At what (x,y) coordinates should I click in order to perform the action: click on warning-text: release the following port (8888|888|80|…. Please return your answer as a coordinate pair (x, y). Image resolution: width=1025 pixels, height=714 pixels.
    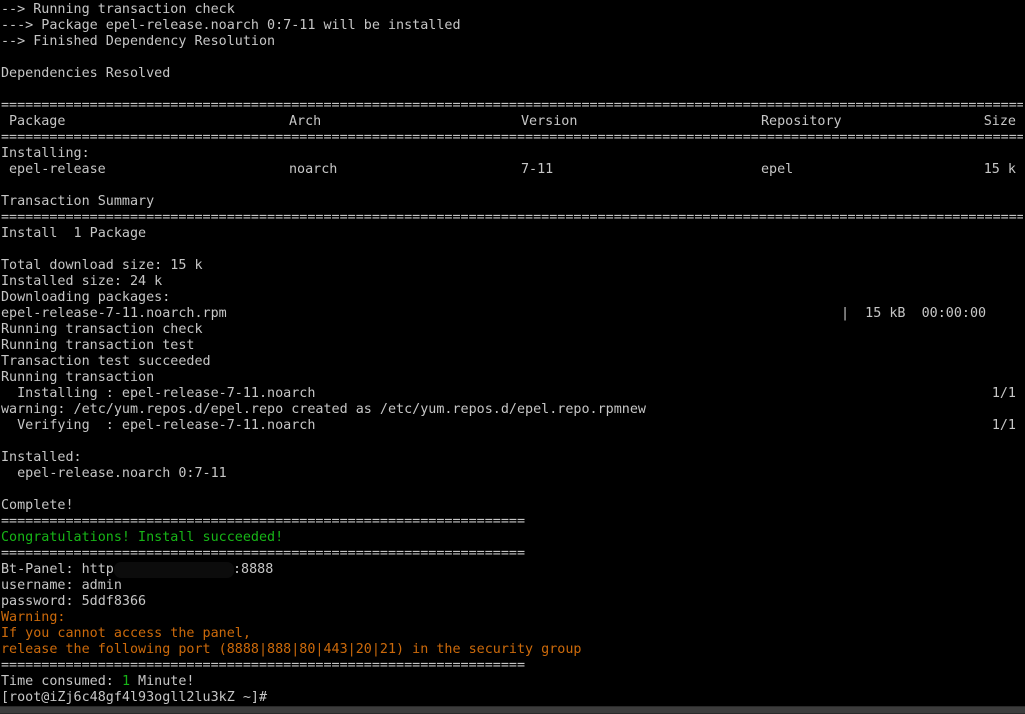
    Looking at the image, I should click on (291, 649).